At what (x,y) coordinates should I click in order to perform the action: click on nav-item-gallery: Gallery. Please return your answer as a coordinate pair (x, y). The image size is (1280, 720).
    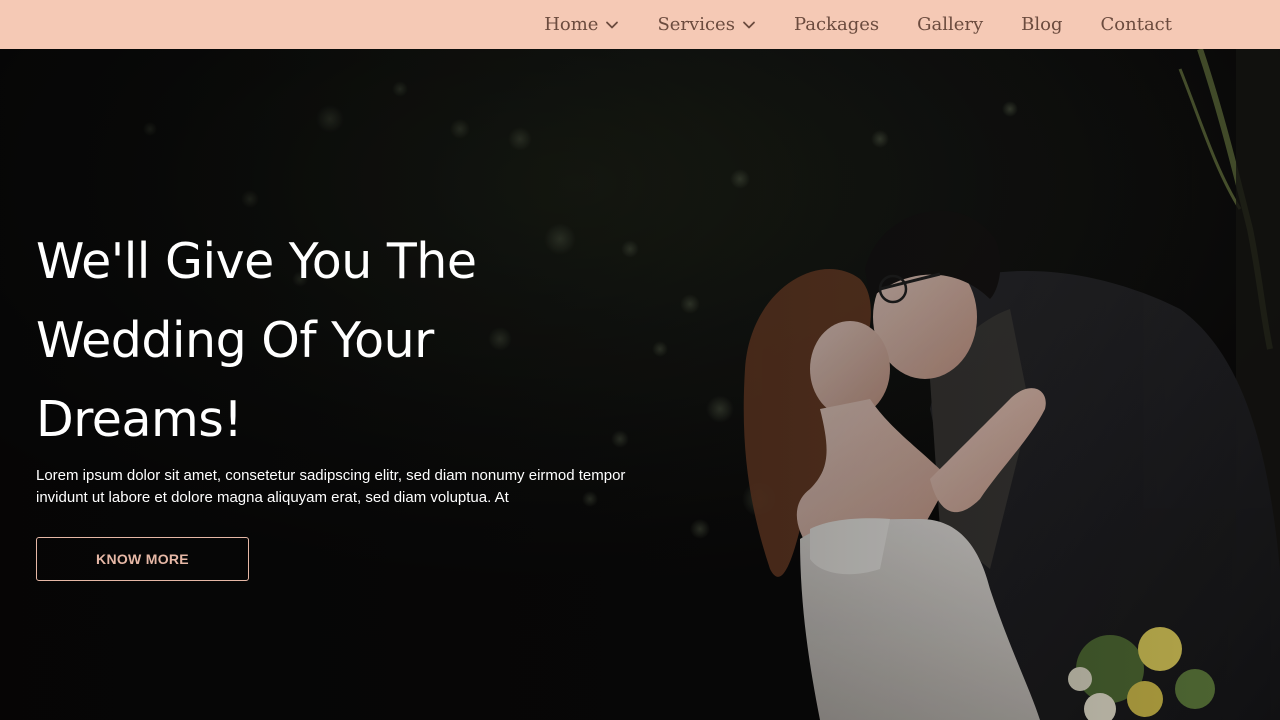
    Looking at the image, I should click on (950, 24).